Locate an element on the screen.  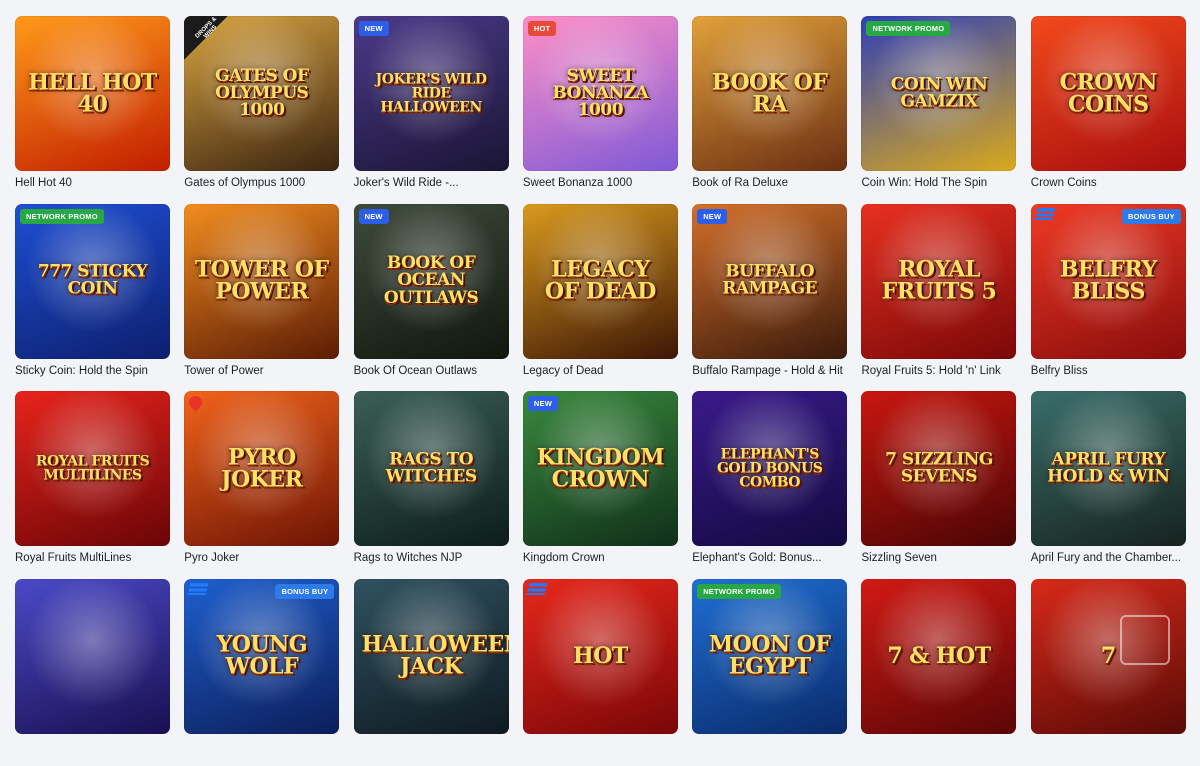
game-logo-text: ROYAL FRUITS 5 is located at coordinates (938, 281).